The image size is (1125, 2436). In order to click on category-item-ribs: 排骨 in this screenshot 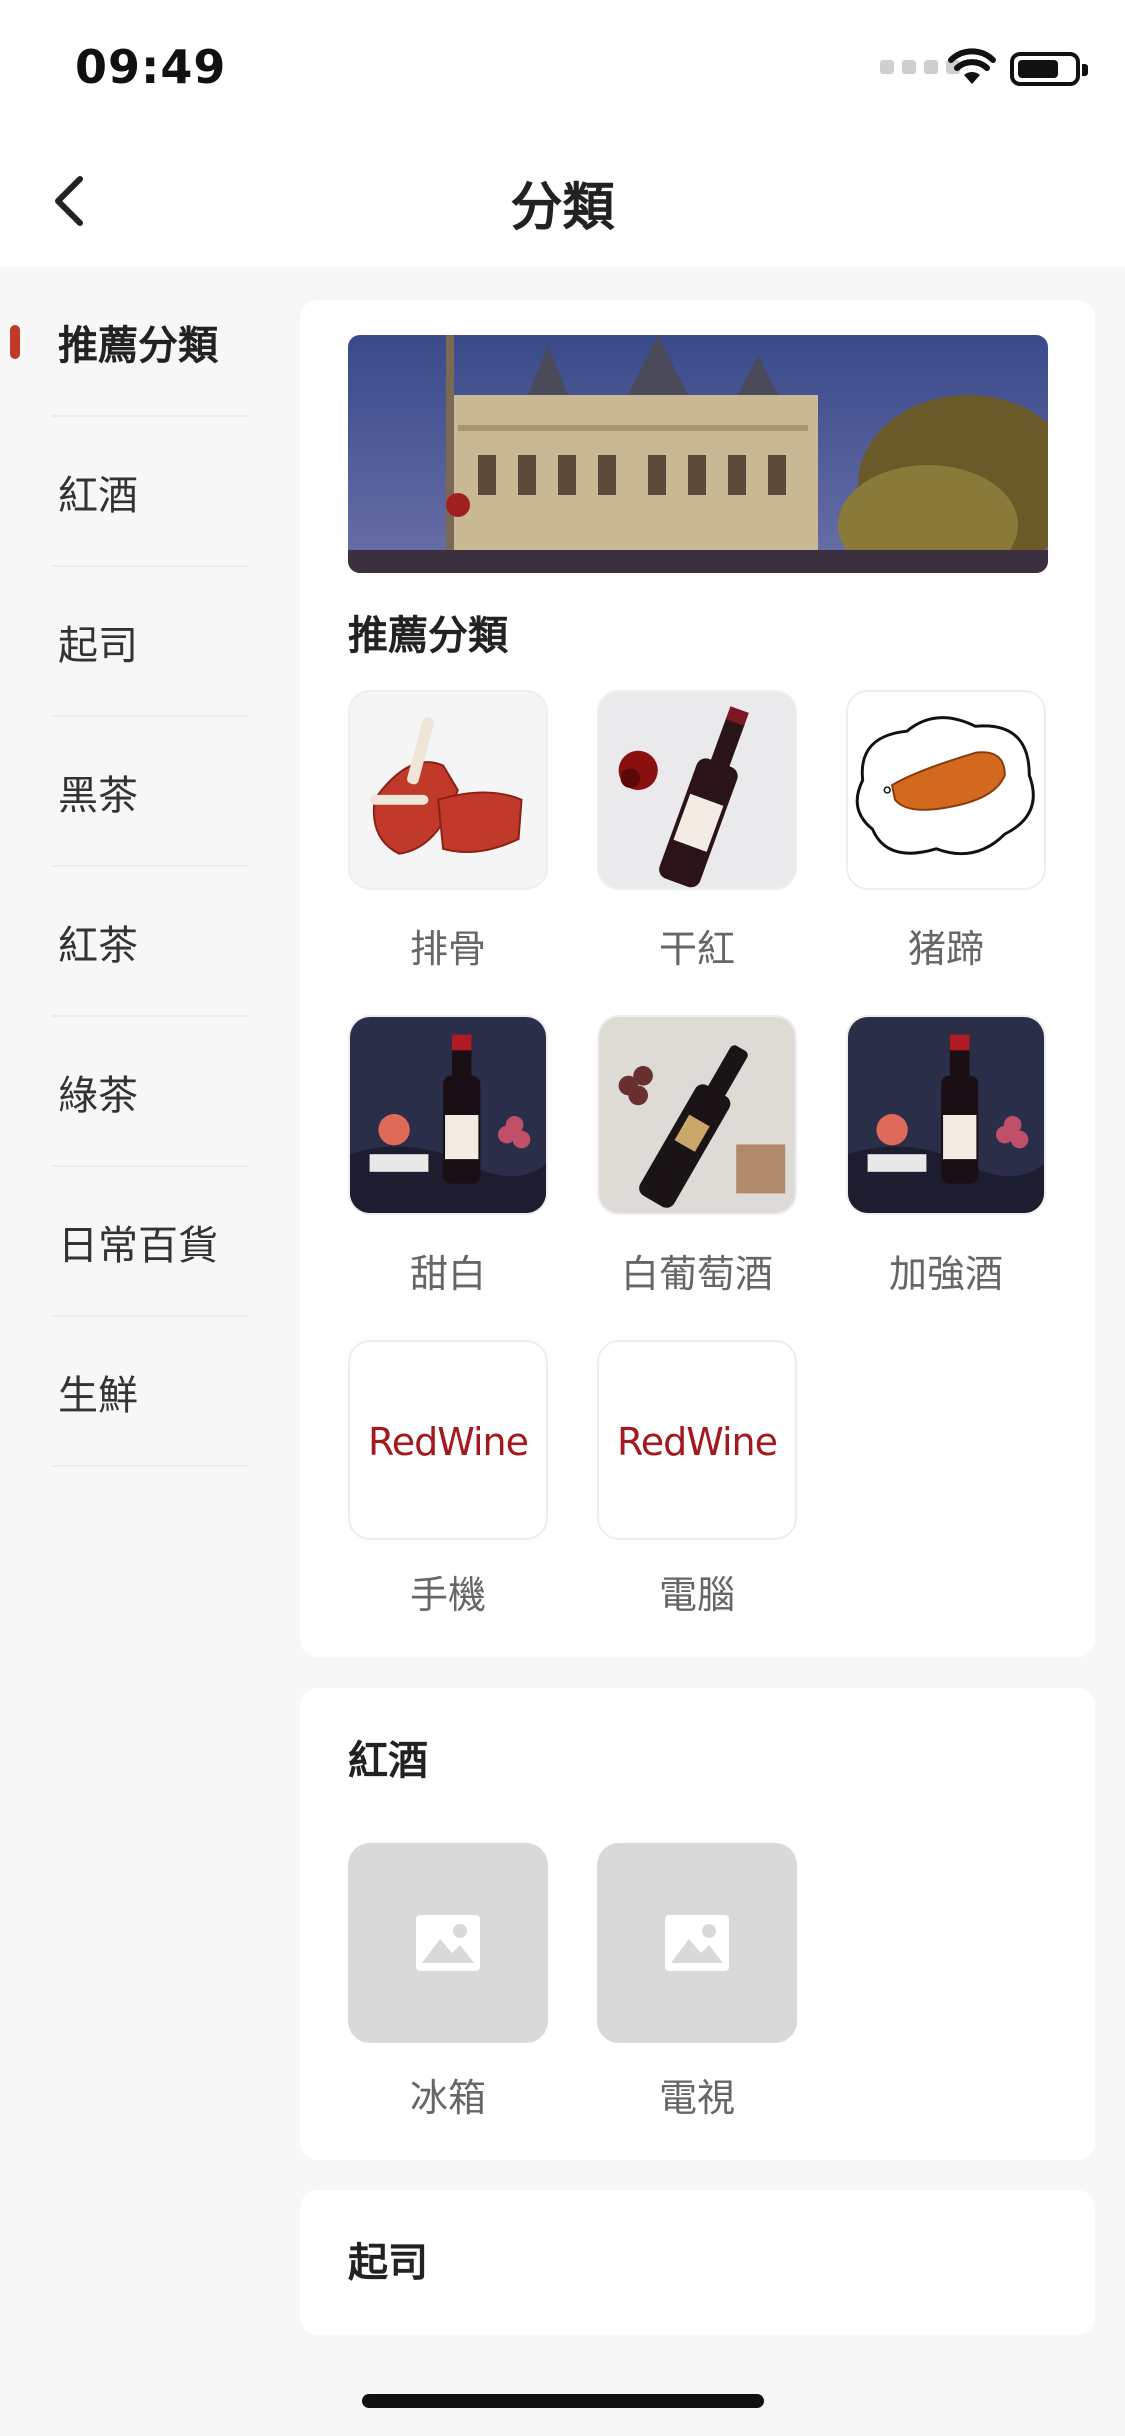, I will do `click(448, 831)`.